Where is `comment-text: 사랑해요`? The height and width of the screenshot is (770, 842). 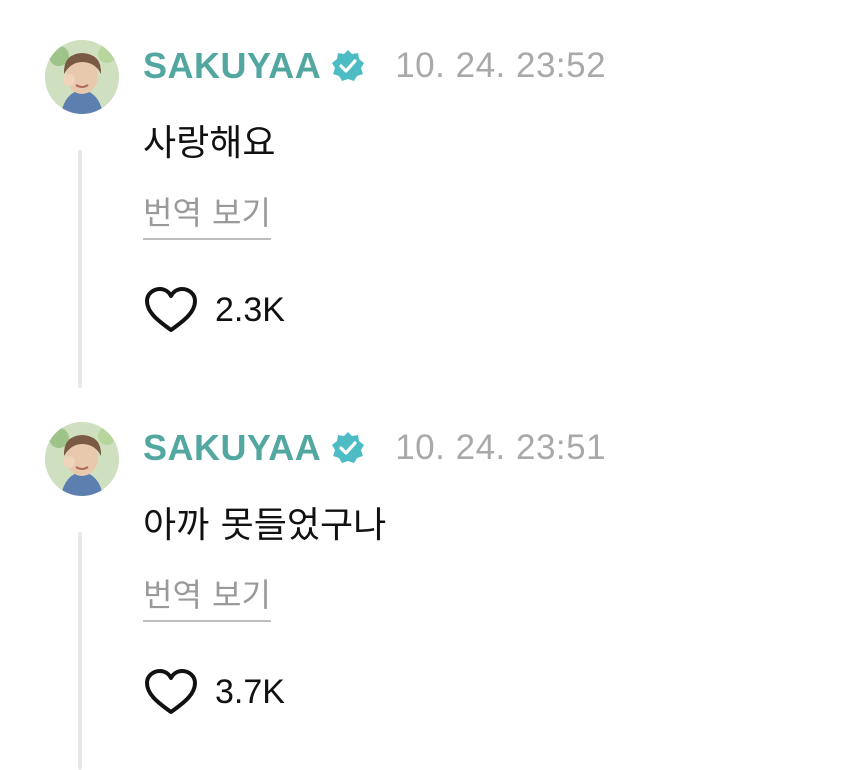 comment-text: 사랑해요 is located at coordinates (209, 143).